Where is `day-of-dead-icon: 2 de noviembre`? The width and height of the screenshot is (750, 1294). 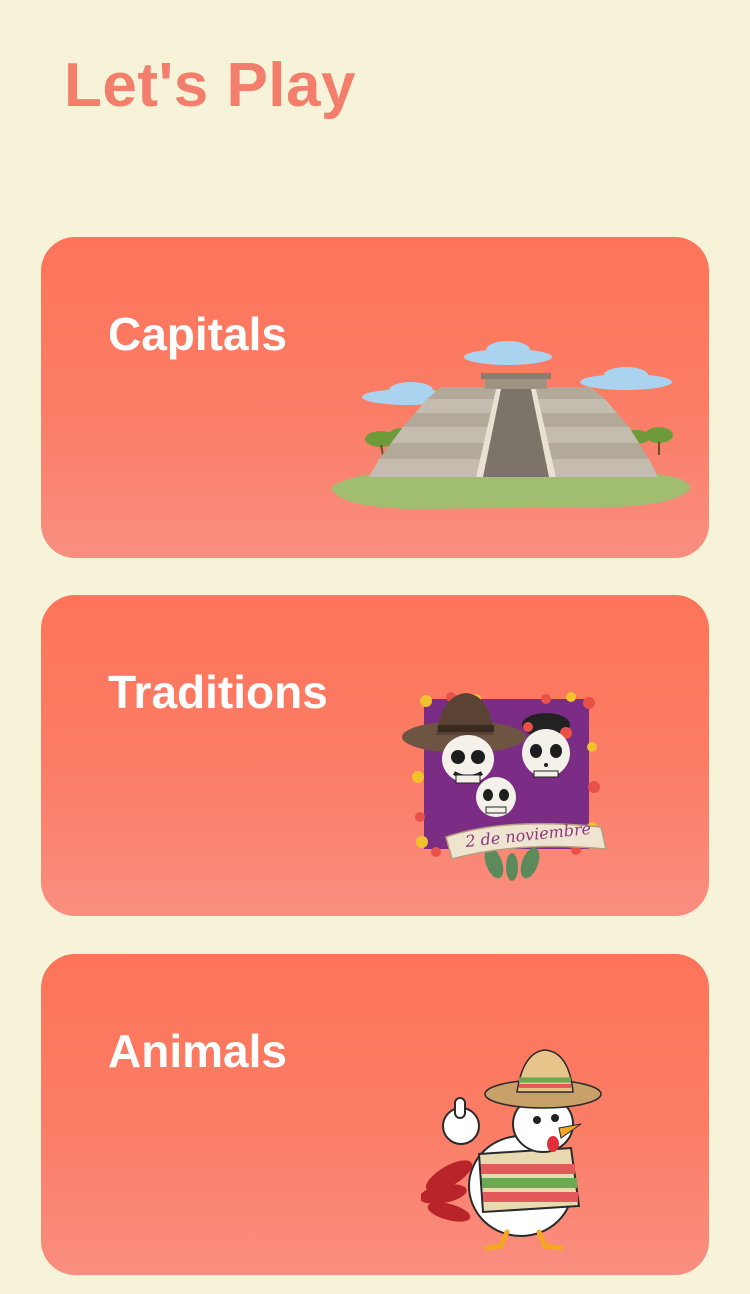 day-of-dead-icon: 2 de noviembre is located at coordinates (504, 786).